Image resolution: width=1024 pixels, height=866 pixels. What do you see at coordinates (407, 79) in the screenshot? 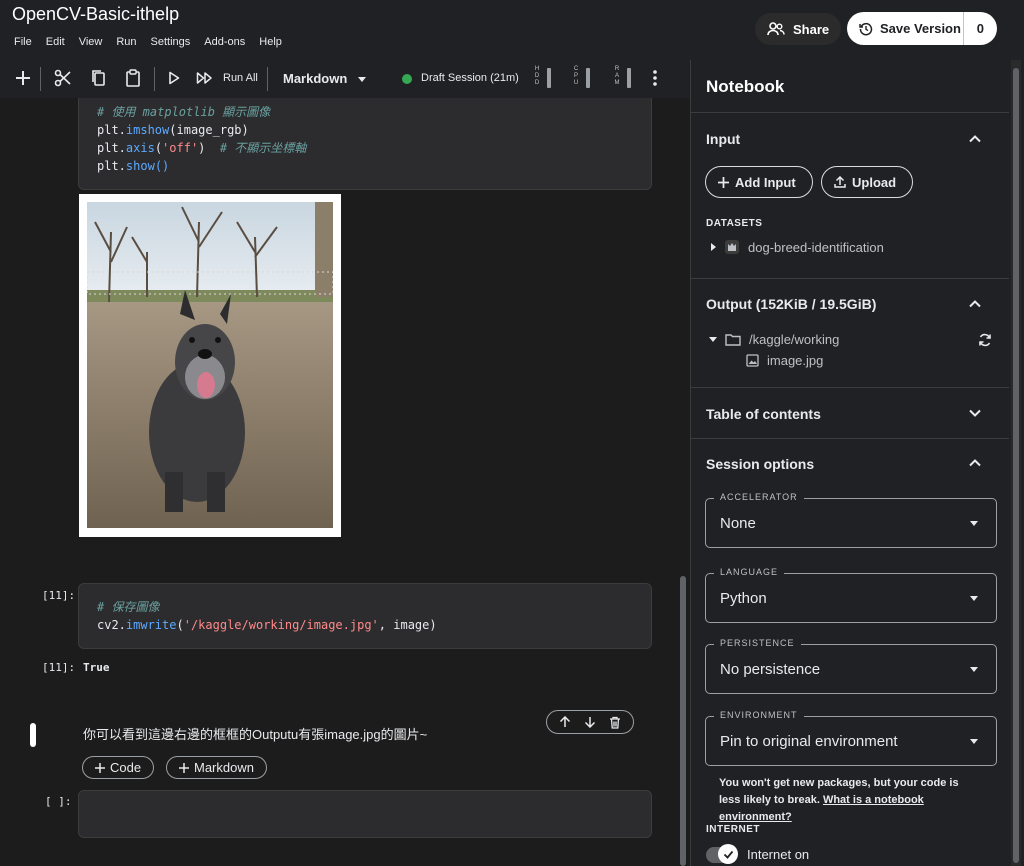
I see `session-status-dot` at bounding box center [407, 79].